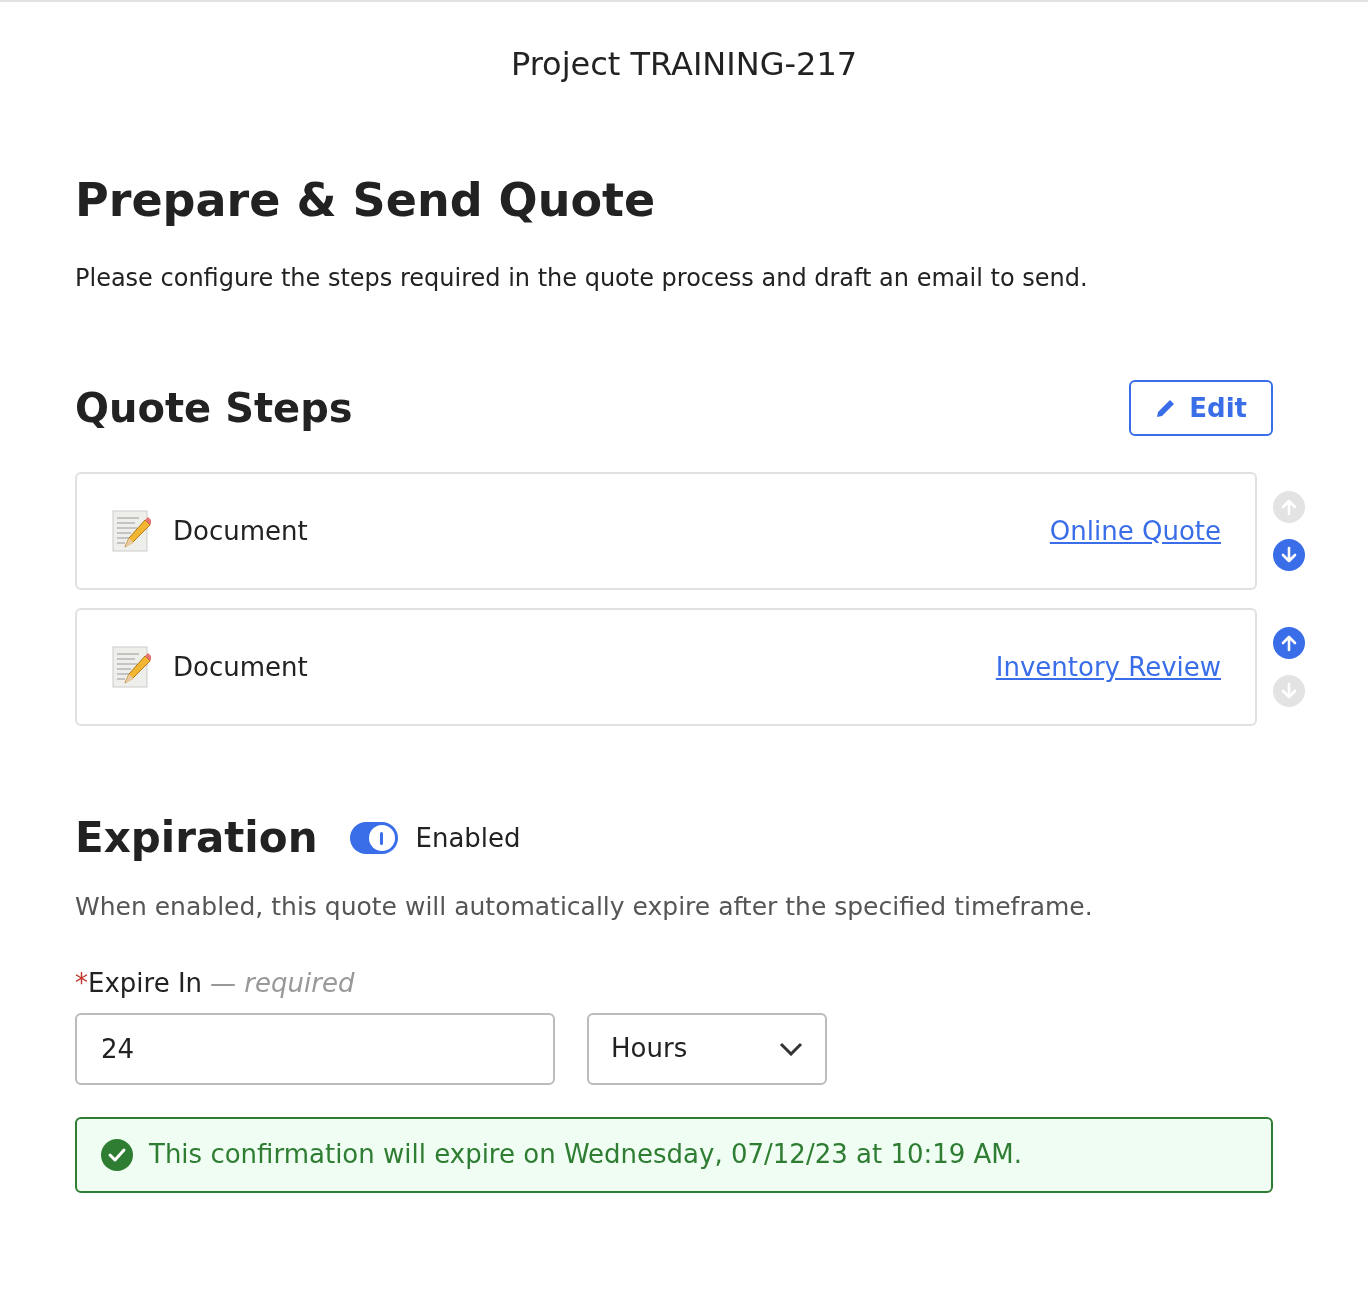  Describe the element at coordinates (373, 838) in the screenshot. I see `toggle-switch` at that location.